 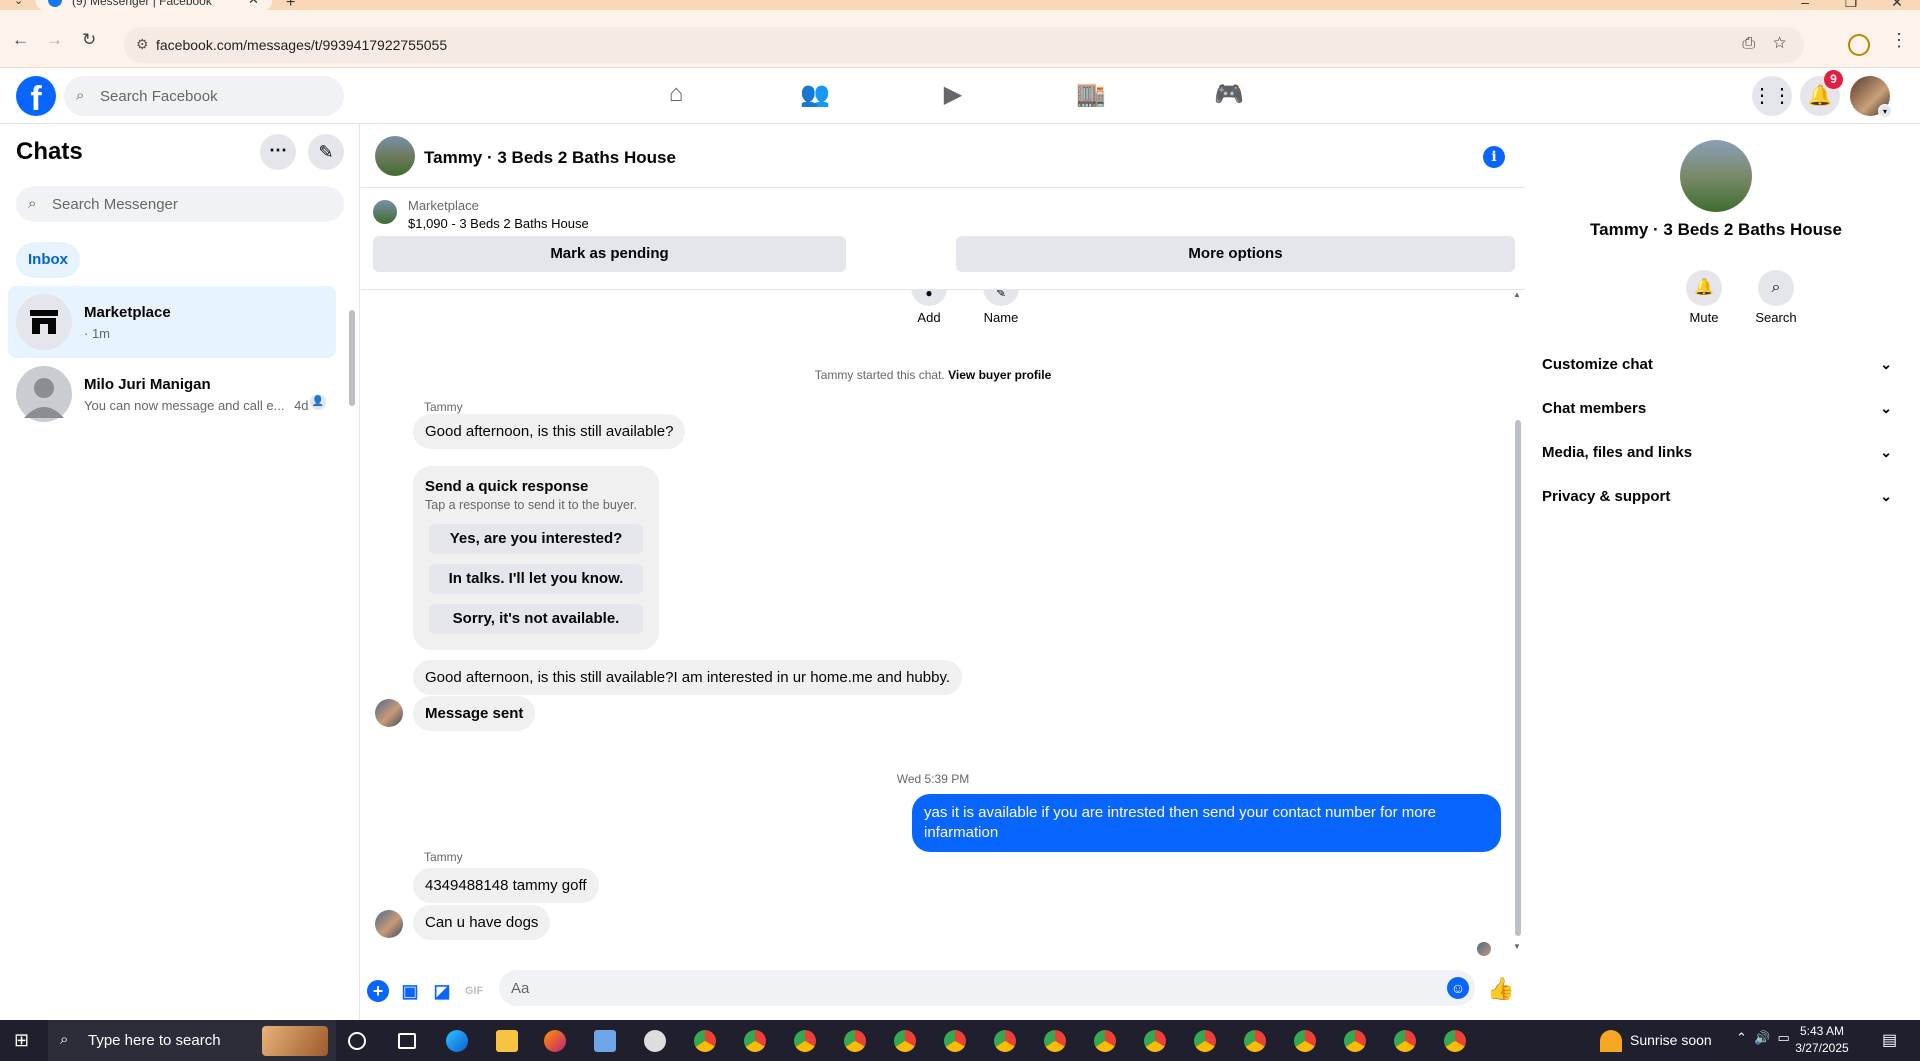 What do you see at coordinates (605, 1041) in the screenshot?
I see `notepad-icon` at bounding box center [605, 1041].